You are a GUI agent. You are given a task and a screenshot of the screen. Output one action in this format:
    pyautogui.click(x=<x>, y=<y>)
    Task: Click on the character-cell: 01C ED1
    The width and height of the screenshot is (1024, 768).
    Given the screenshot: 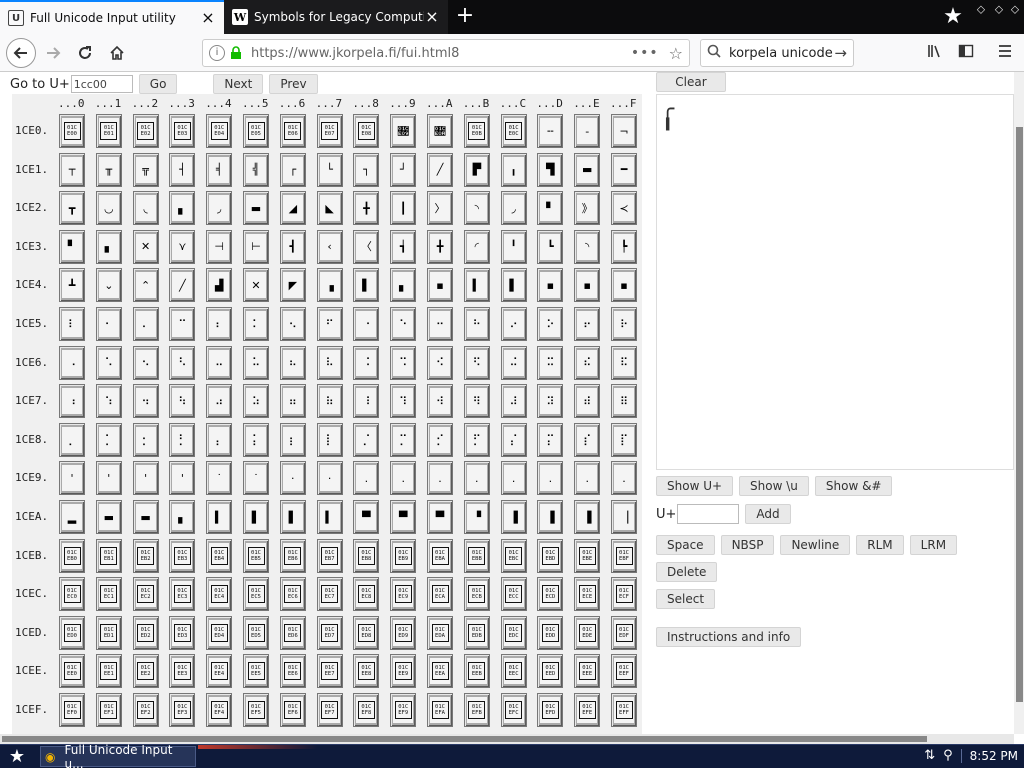 What is the action you would take?
    pyautogui.click(x=108, y=632)
    